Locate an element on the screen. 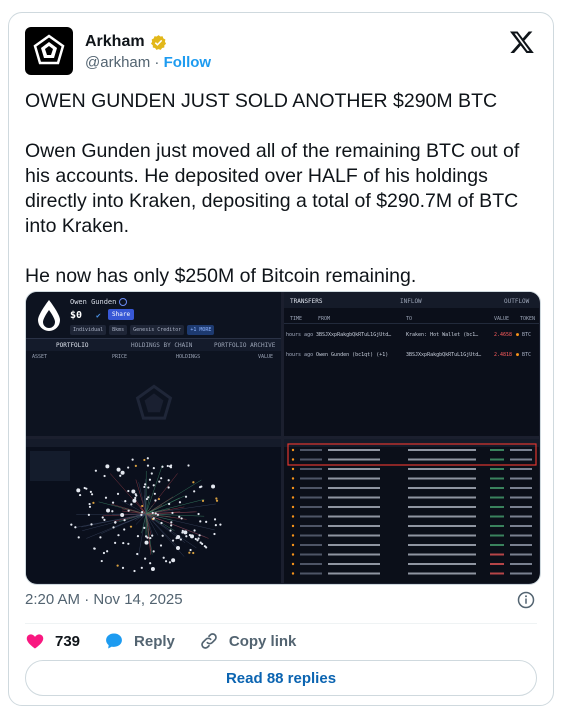 Image resolution: width=563 pixels, height=714 pixels. info-icon is located at coordinates (526, 600).